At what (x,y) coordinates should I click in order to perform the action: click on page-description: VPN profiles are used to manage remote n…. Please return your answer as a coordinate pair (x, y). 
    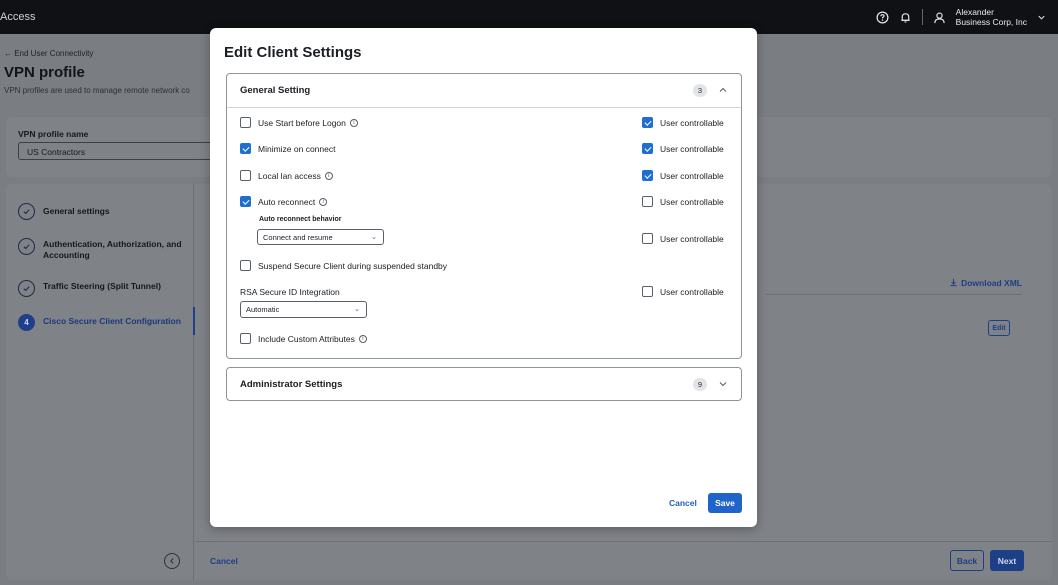
    Looking at the image, I should click on (97, 90).